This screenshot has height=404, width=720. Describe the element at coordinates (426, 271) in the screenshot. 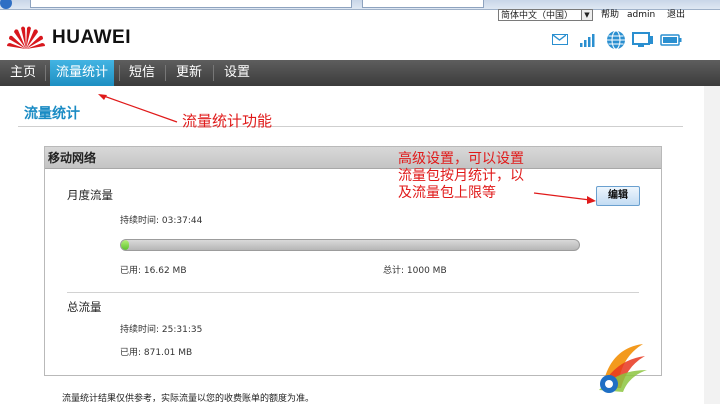

I see `monthly-total-value: 1000 MB` at that location.